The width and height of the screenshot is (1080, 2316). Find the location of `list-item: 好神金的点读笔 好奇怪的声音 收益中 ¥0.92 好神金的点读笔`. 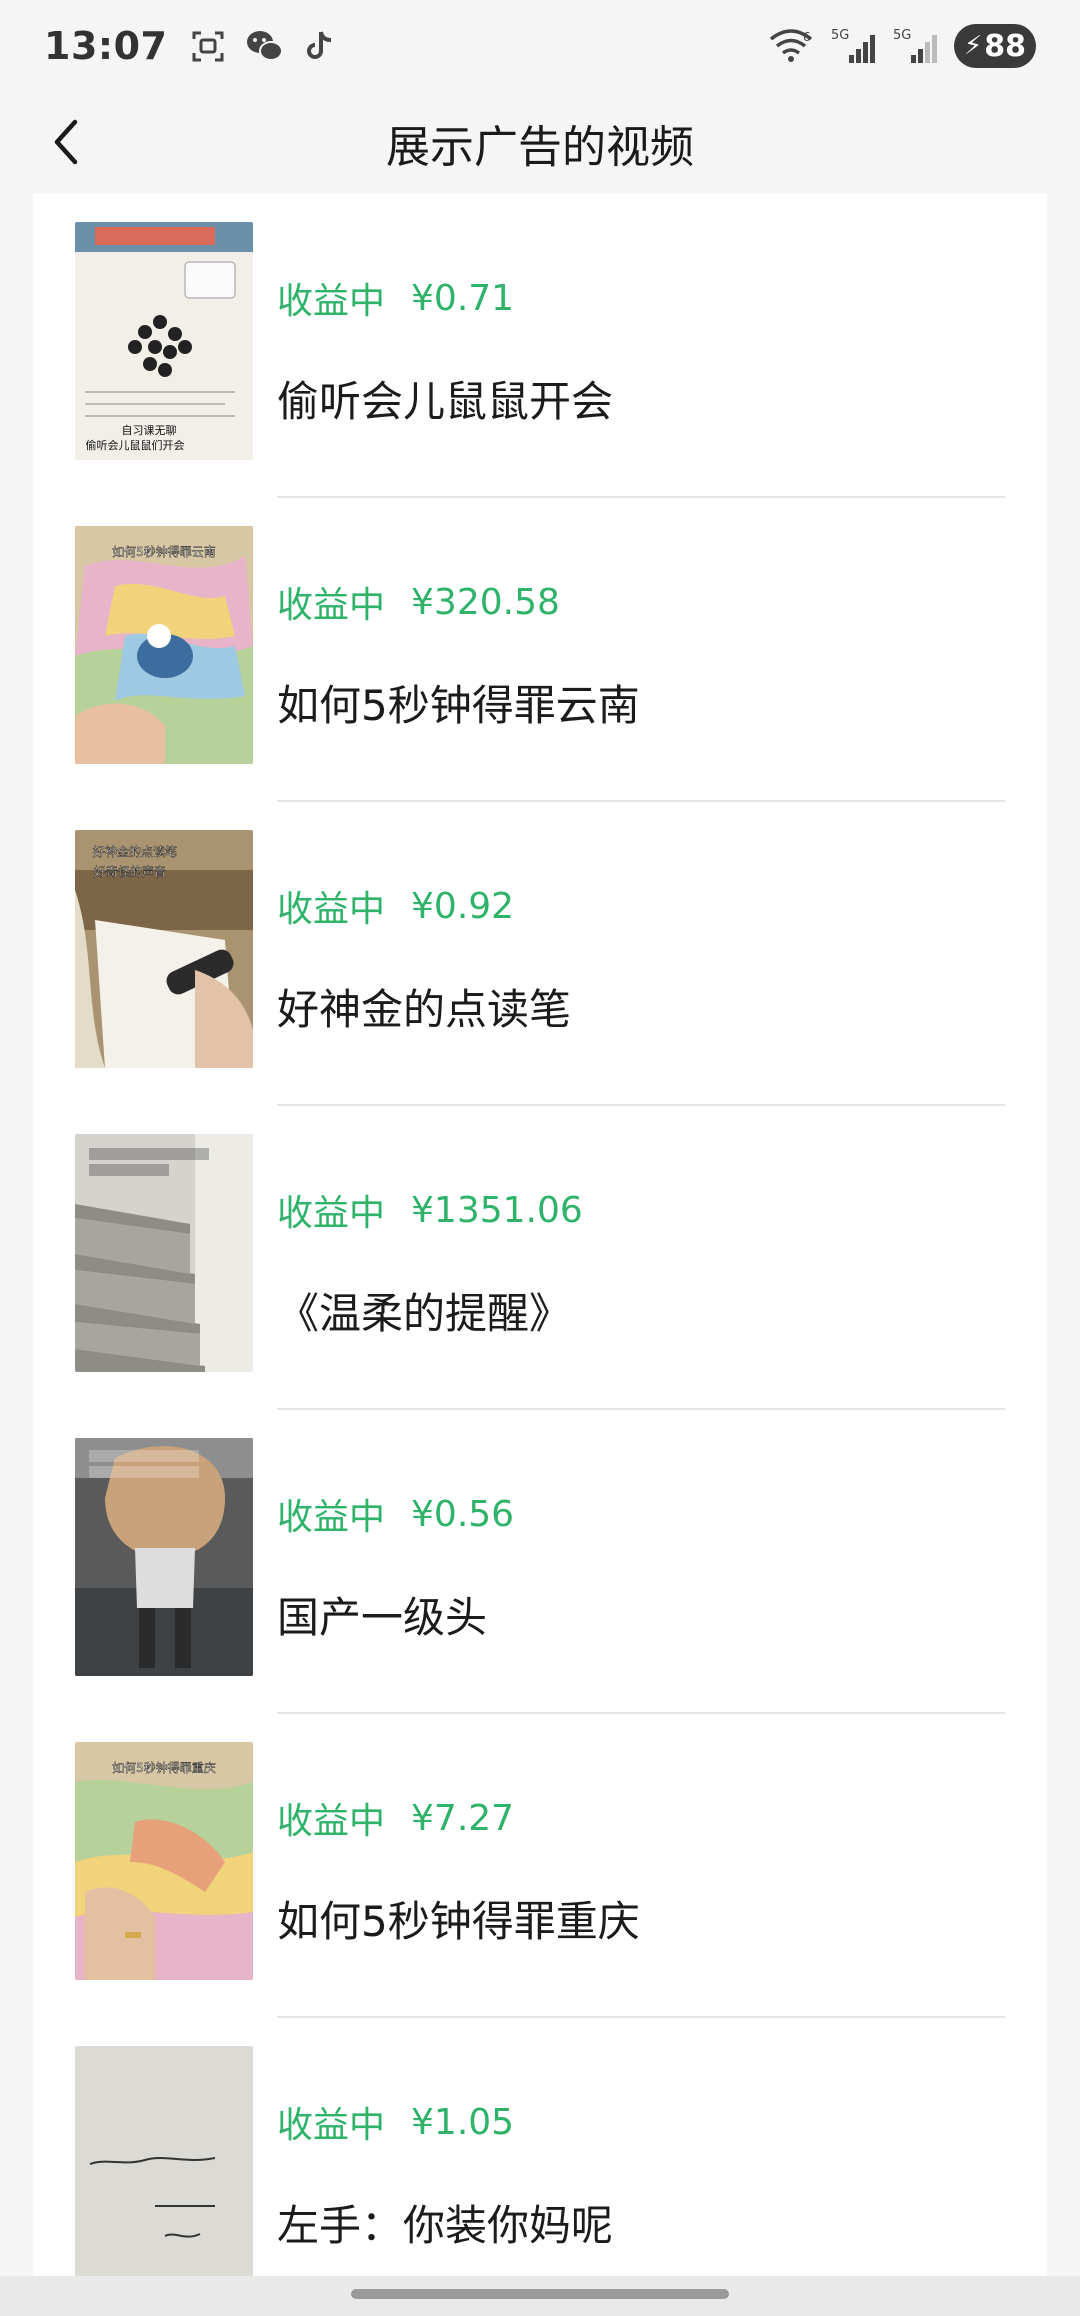

list-item: 好神金的点读笔 好奇怪的声音 收益中 ¥0.92 好神金的点读笔 is located at coordinates (540, 954).